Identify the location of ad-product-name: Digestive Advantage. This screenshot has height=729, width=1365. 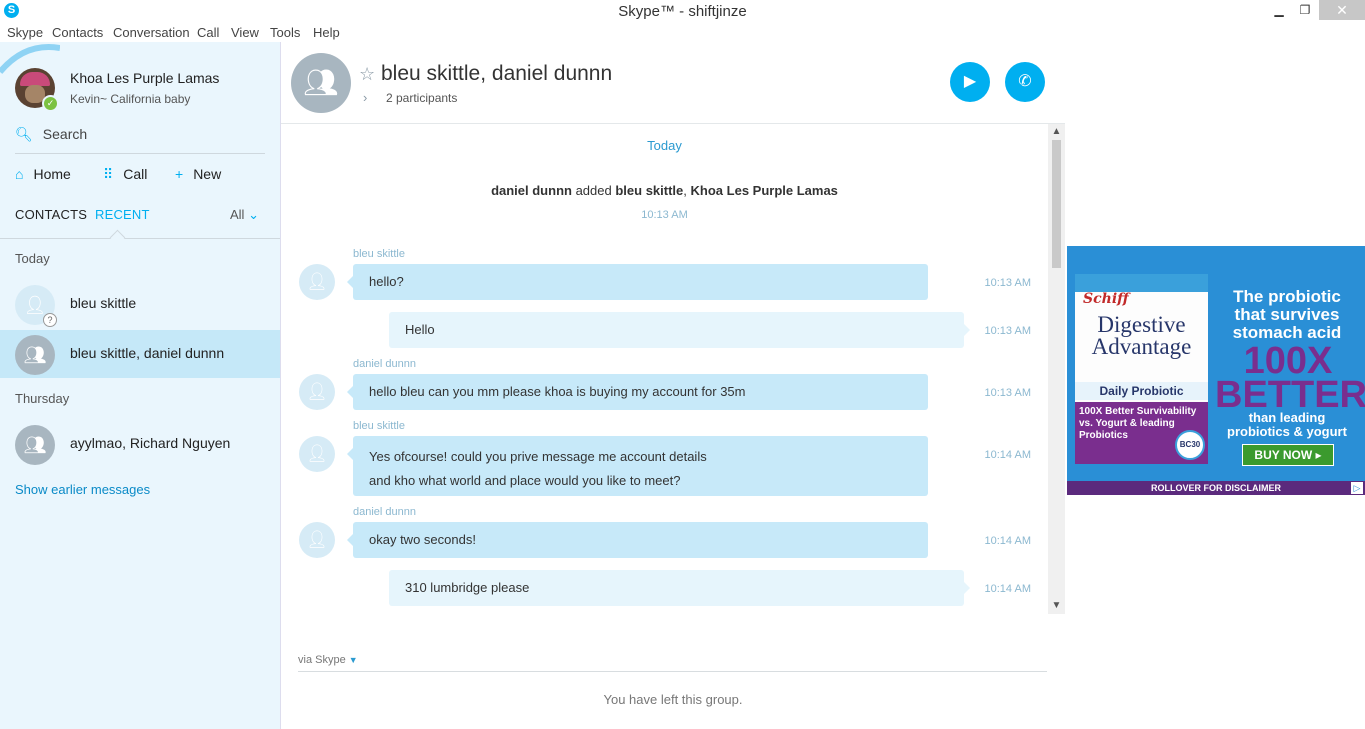
(1141, 335).